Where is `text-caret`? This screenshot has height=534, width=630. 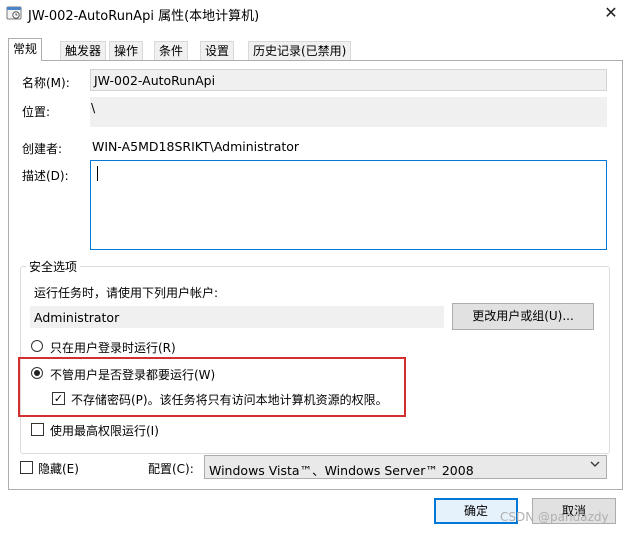
text-caret is located at coordinates (97, 173).